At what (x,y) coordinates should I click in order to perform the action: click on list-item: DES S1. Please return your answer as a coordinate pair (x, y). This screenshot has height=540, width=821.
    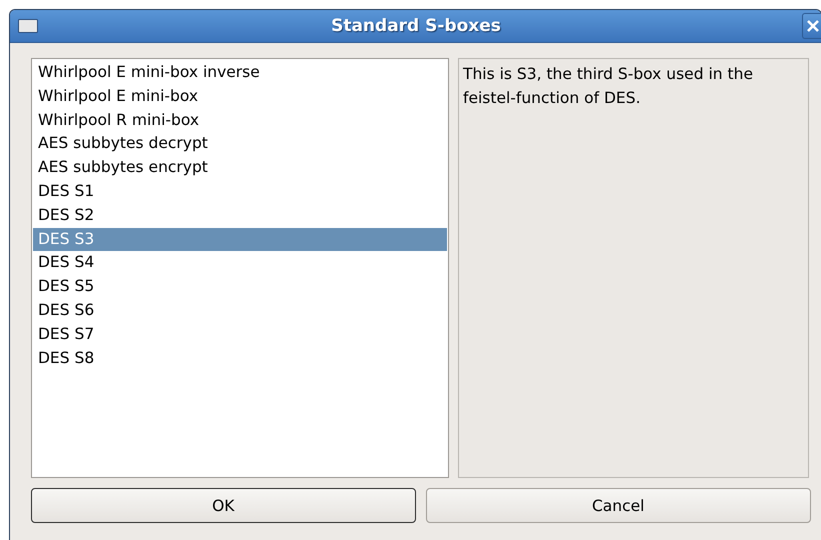
    Looking at the image, I should click on (240, 192).